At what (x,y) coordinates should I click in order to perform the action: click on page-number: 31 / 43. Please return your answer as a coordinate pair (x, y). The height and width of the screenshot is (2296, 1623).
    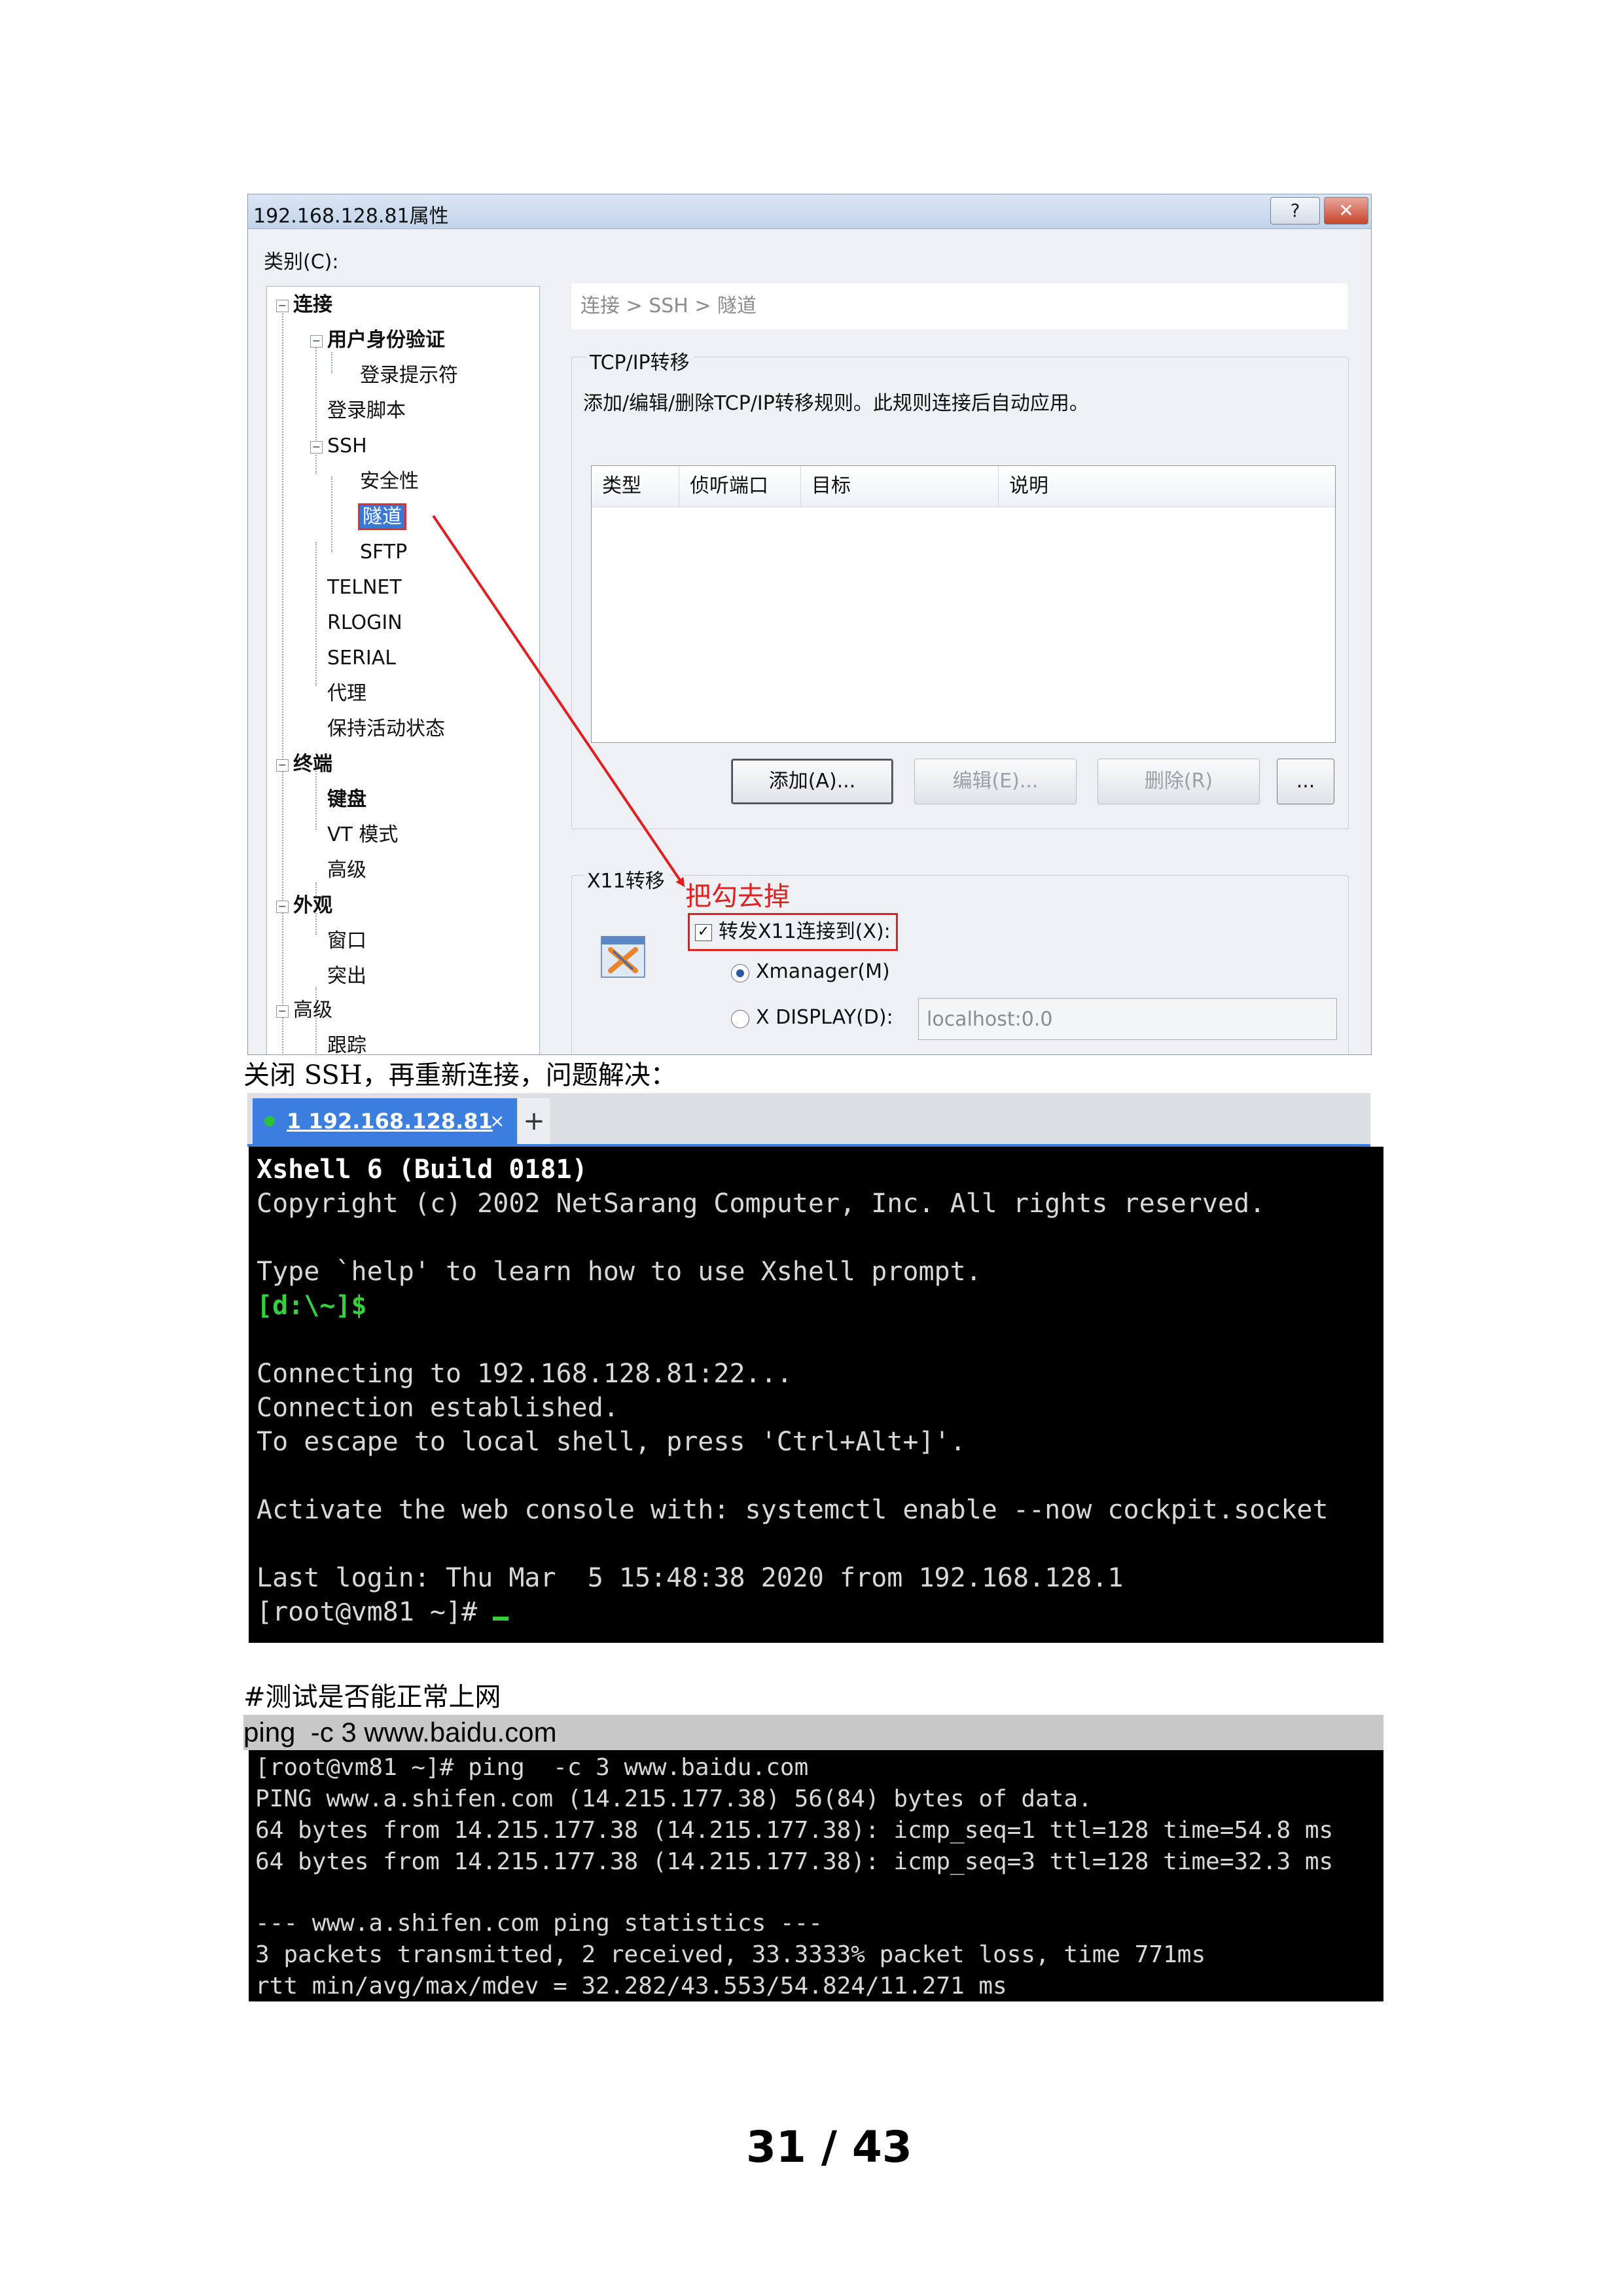
    Looking at the image, I should click on (829, 2147).